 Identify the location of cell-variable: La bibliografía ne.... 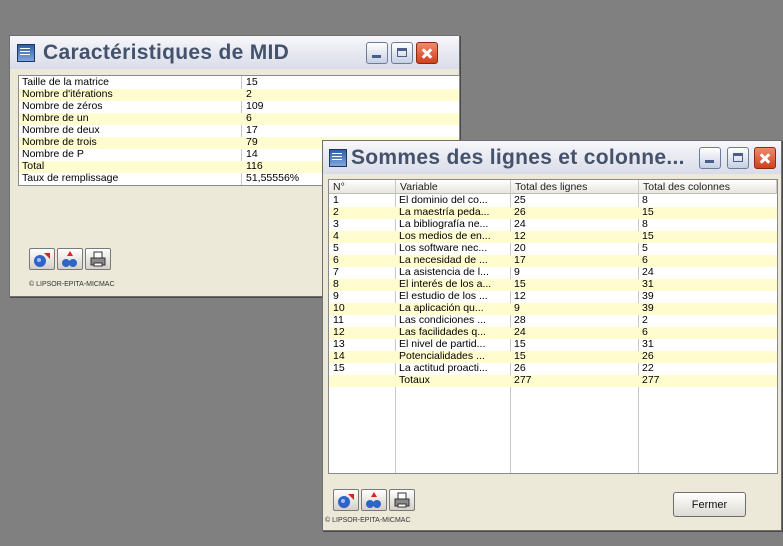
(444, 224).